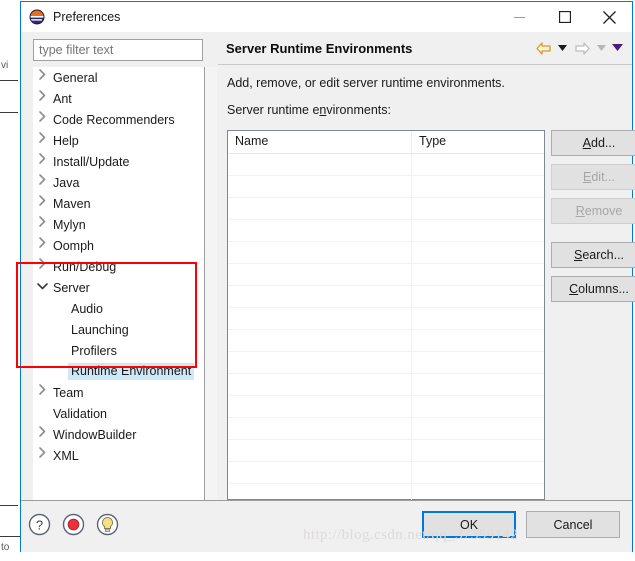 Image resolution: width=635 pixels, height=561 pixels. Describe the element at coordinates (211, 293) in the screenshot. I see `tree-vertical-scrollbar` at that location.